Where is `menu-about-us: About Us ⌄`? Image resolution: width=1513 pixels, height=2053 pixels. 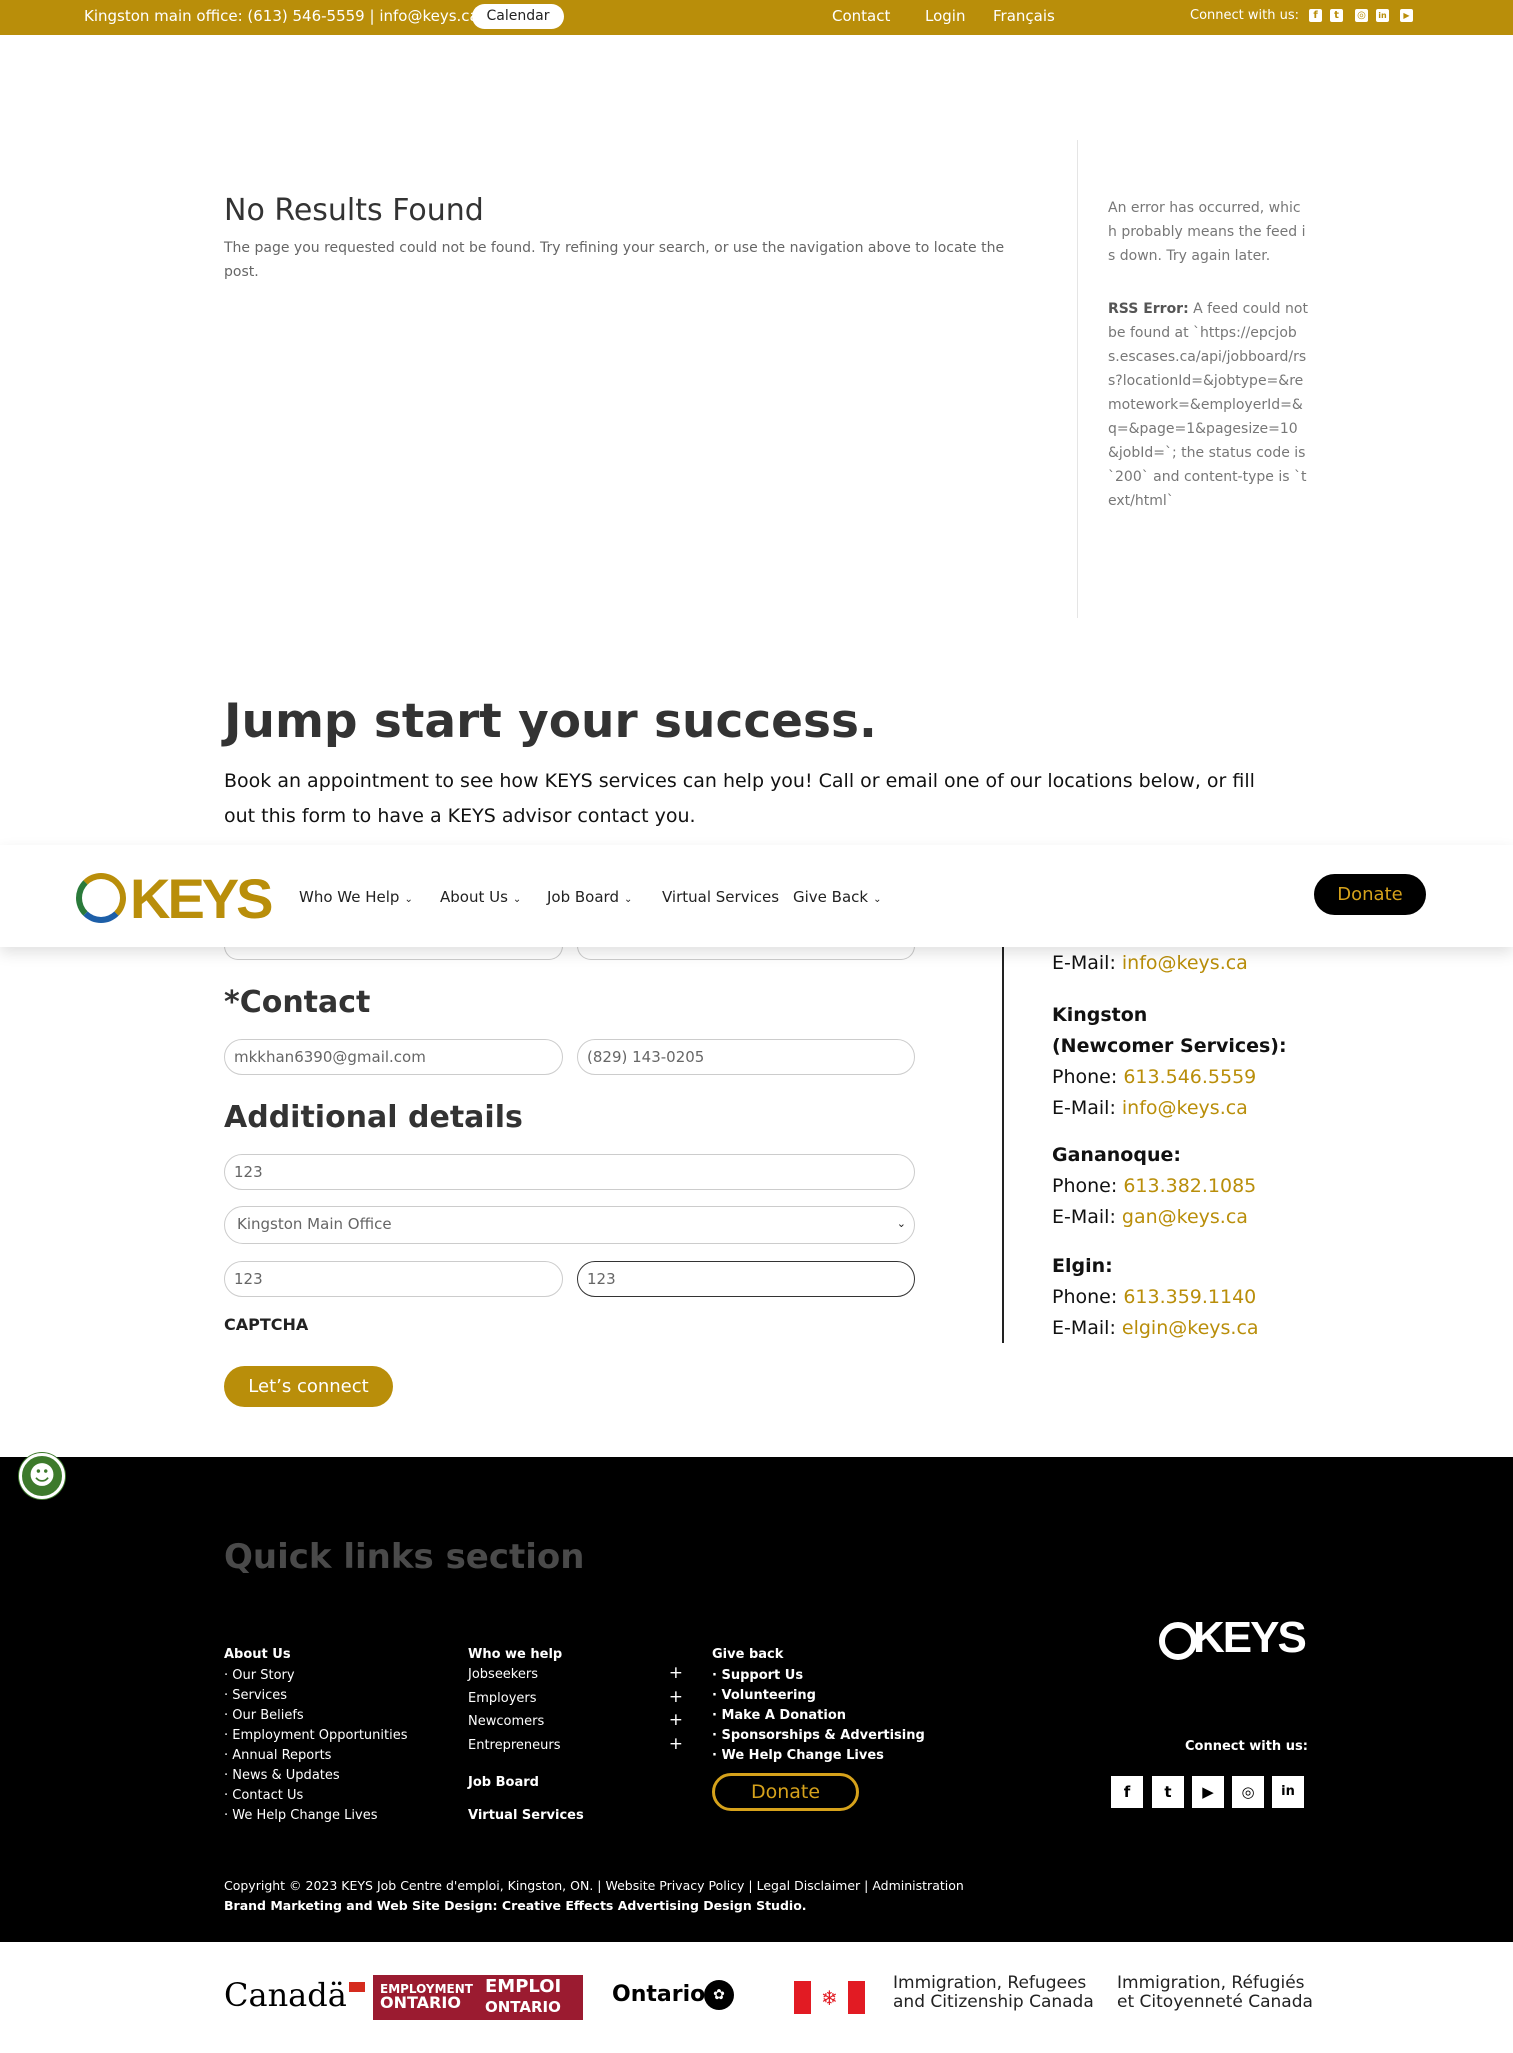
menu-about-us: About Us ⌄ is located at coordinates (480, 897).